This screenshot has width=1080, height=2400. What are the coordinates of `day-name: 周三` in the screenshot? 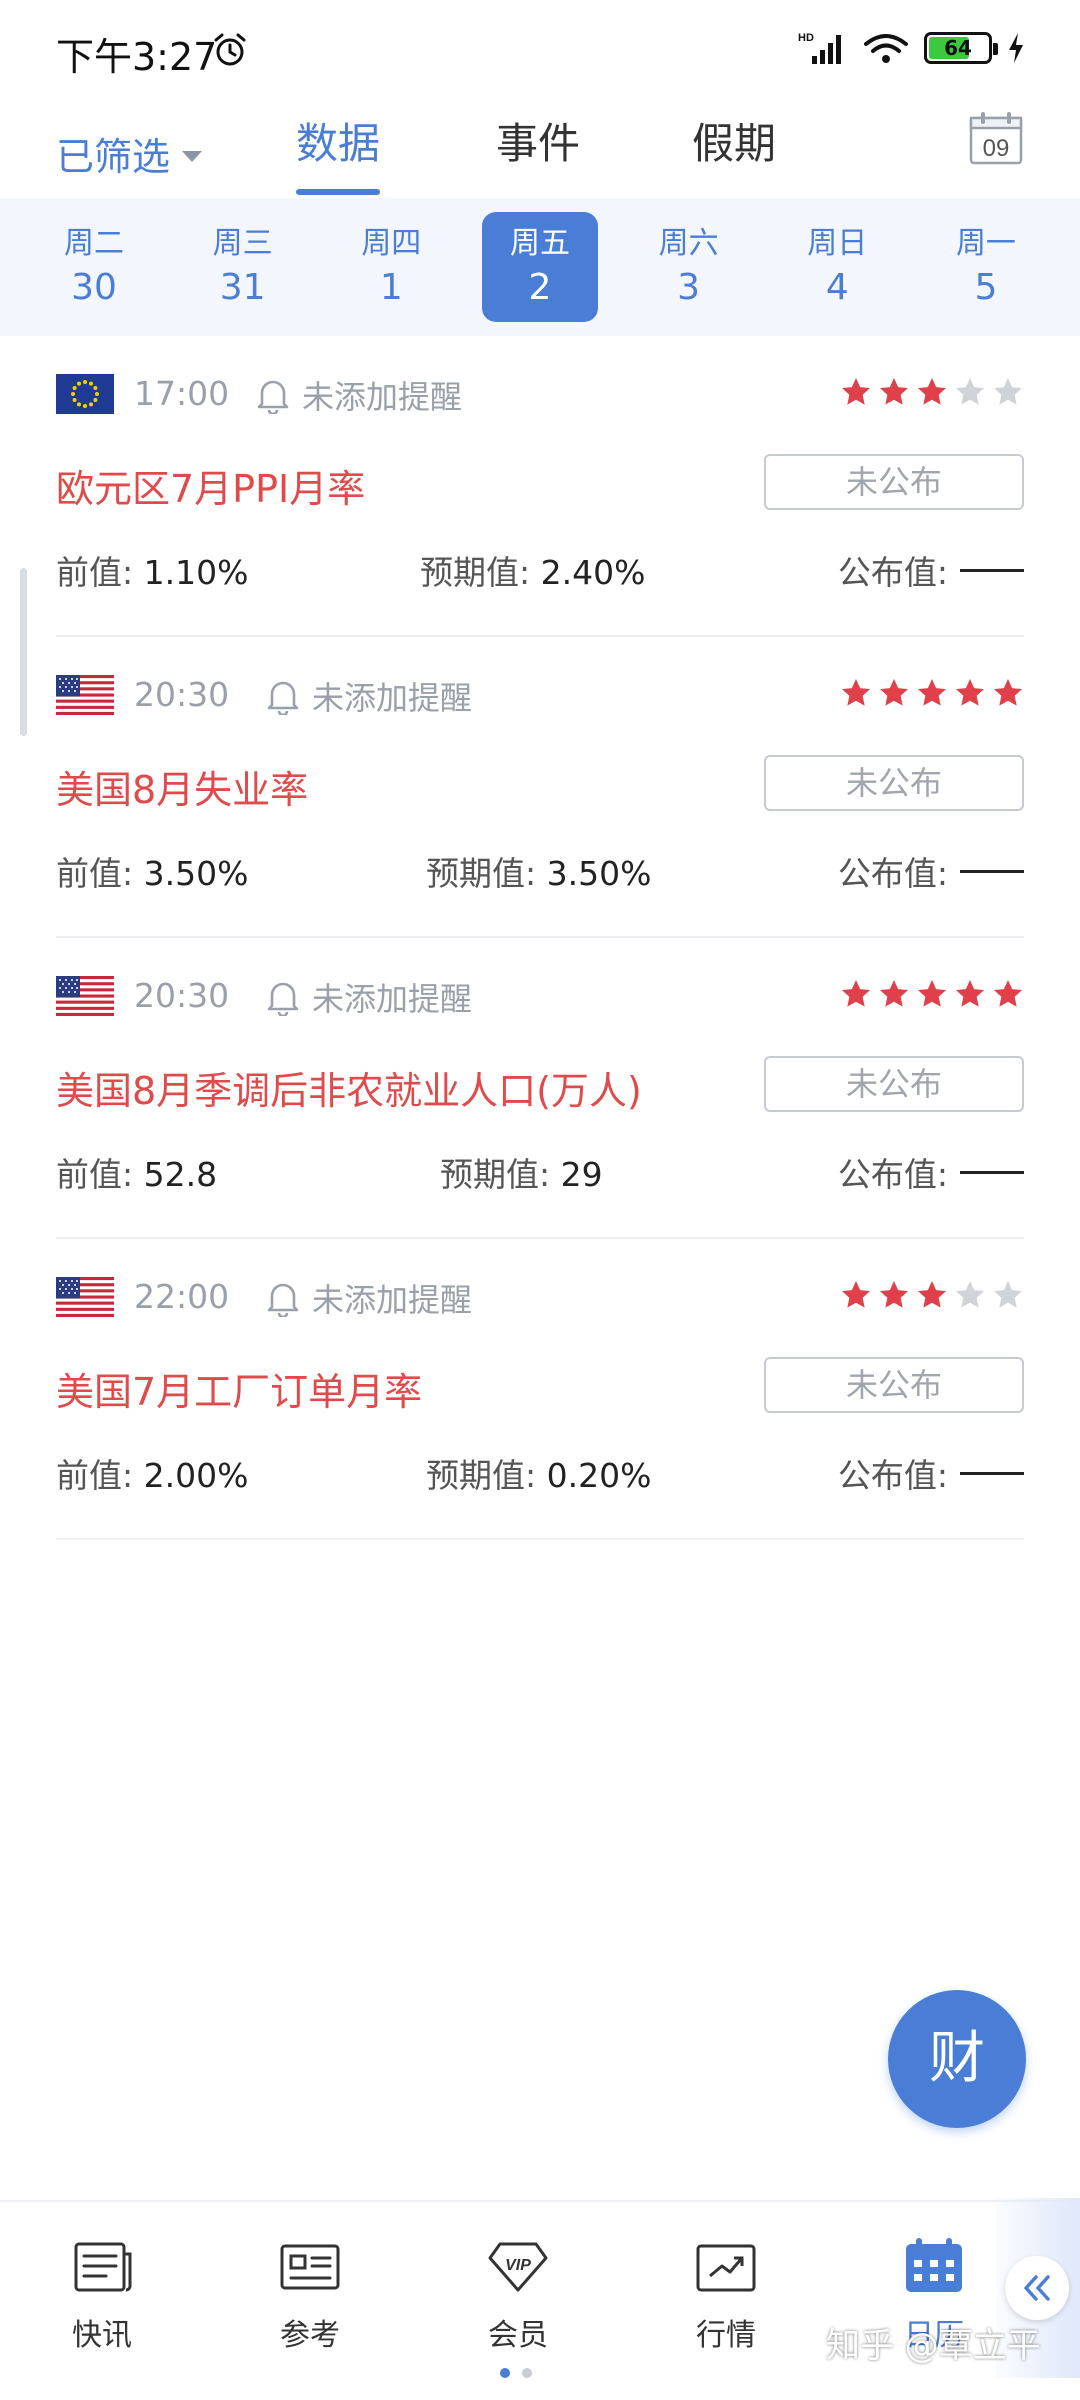 It's located at (242, 243).